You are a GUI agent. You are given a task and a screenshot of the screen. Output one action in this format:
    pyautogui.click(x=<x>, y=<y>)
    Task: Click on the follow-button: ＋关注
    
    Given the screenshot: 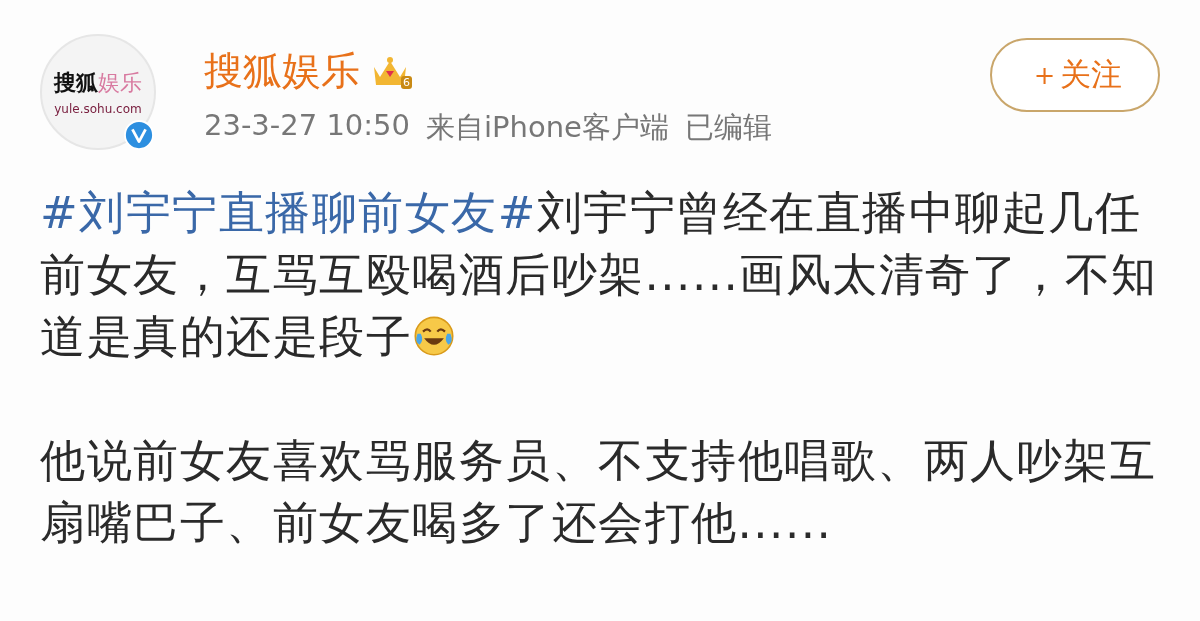 What is the action you would take?
    pyautogui.click(x=1075, y=75)
    